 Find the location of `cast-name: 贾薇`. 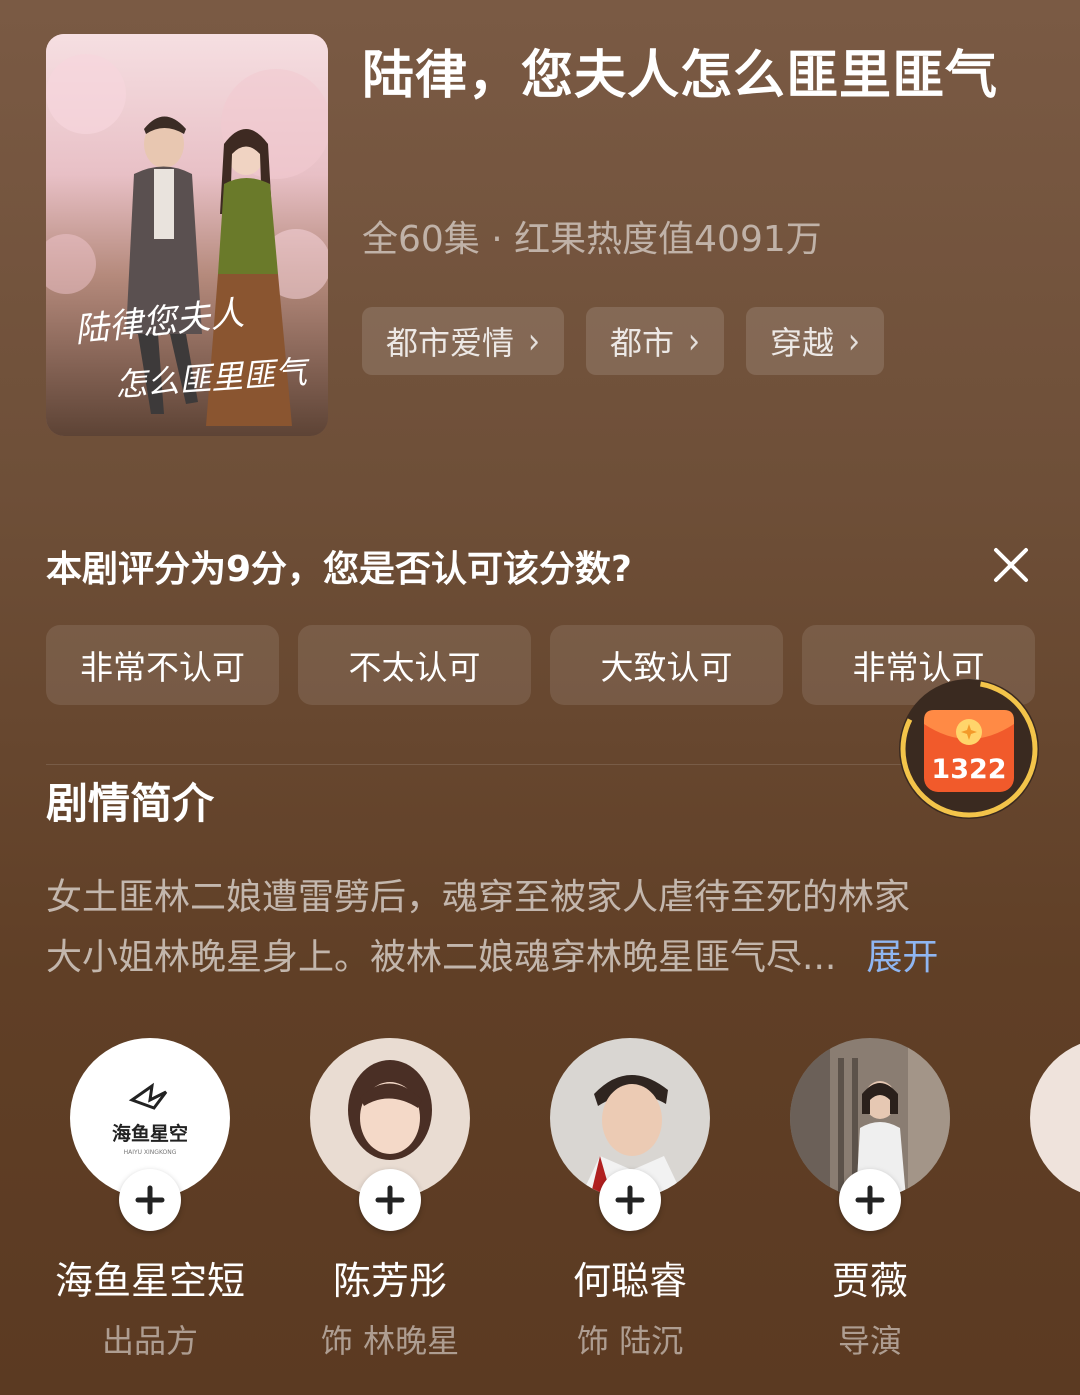

cast-name: 贾薇 is located at coordinates (869, 1281).